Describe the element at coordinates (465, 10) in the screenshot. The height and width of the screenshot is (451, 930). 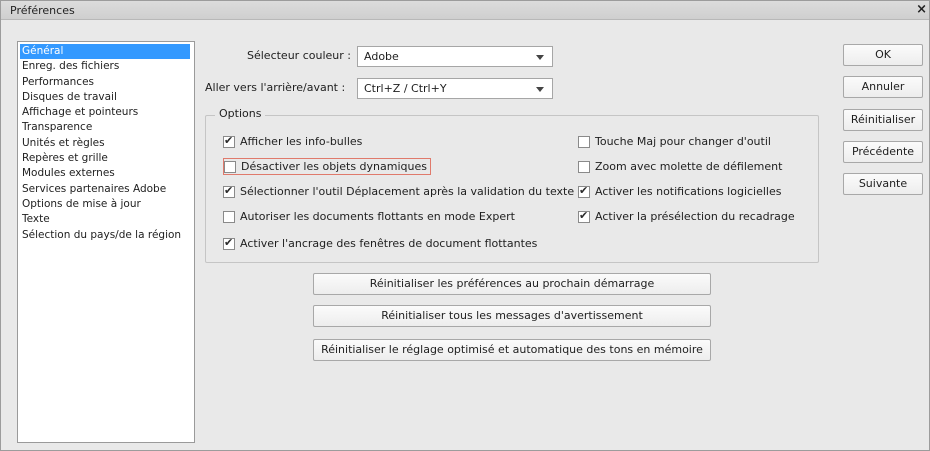
I see `title-bar: Préférences ×` at that location.